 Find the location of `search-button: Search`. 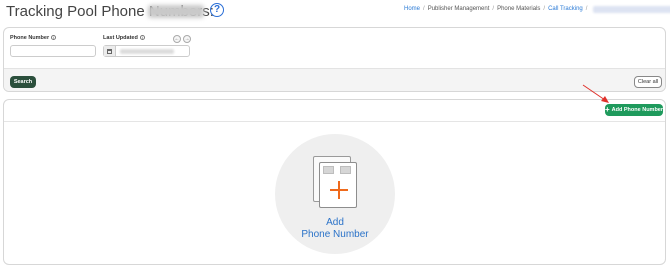

search-button: Search is located at coordinates (23, 82).